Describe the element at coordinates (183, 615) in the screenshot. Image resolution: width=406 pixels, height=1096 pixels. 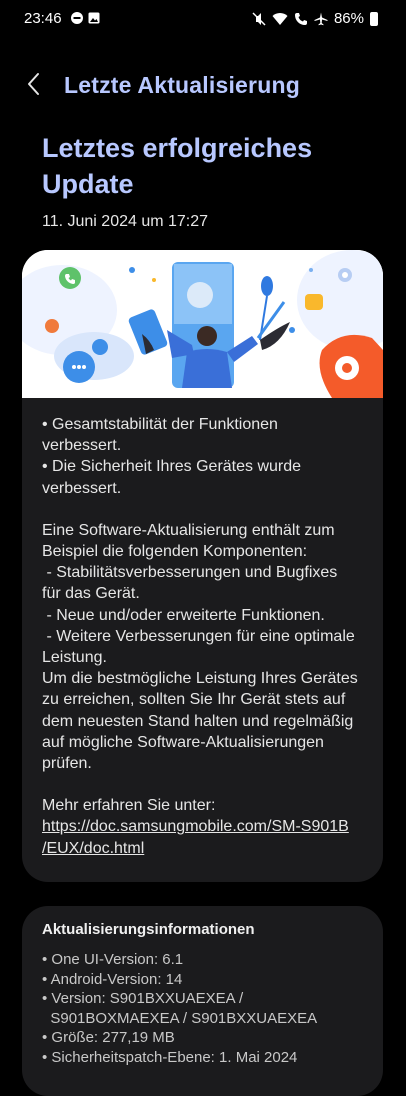
I see `note-line: - Neue und/oder erweiterte Funktionen.` at that location.